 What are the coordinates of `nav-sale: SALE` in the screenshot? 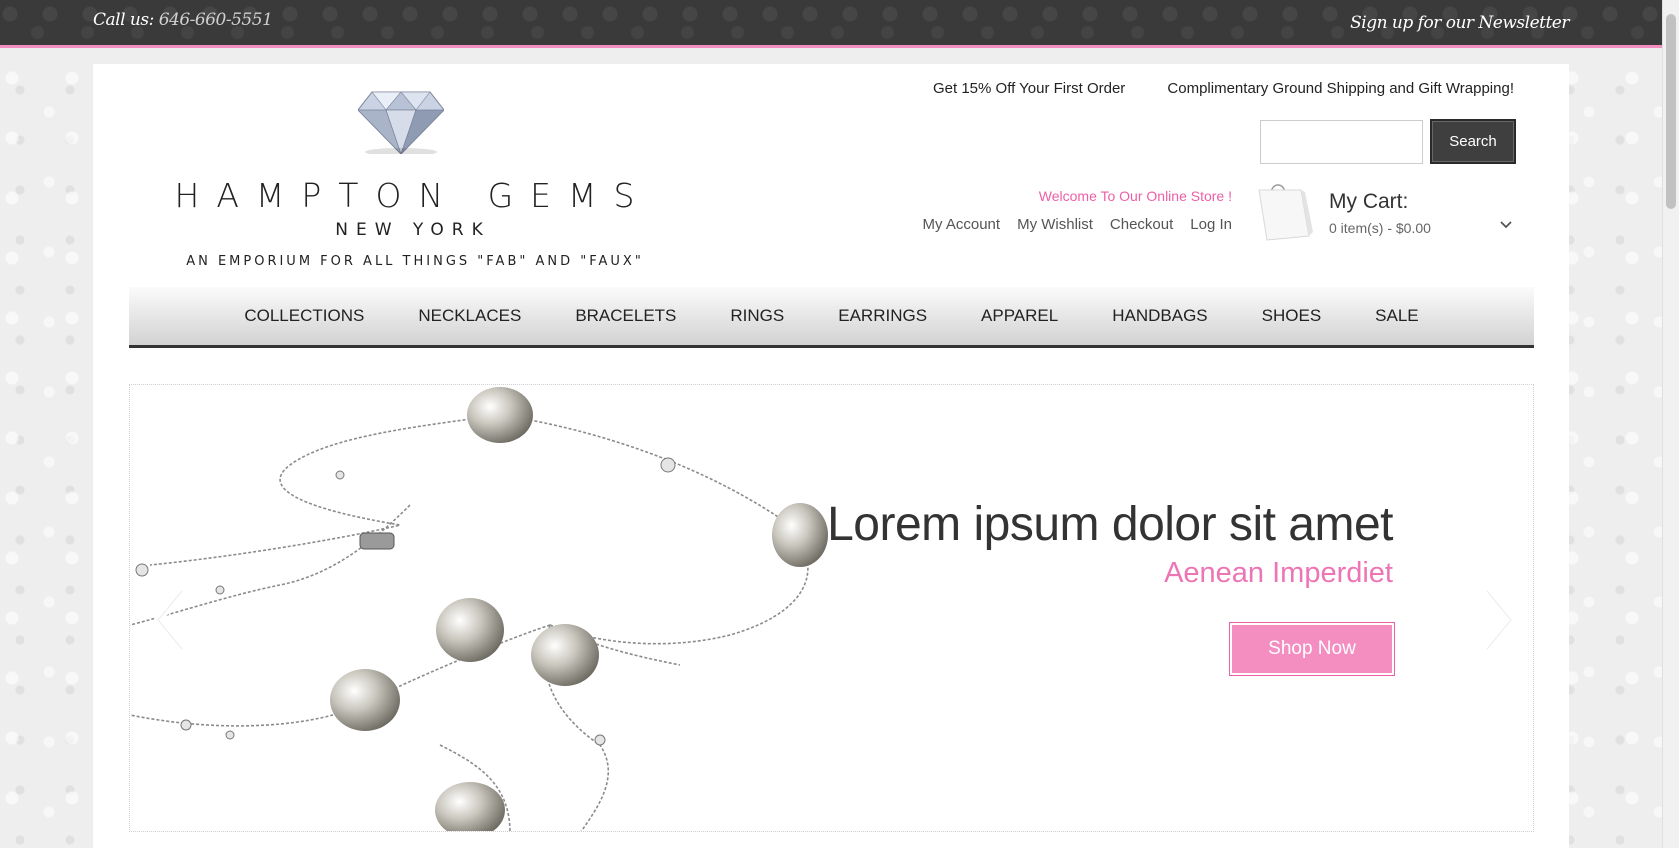 It's located at (1396, 316).